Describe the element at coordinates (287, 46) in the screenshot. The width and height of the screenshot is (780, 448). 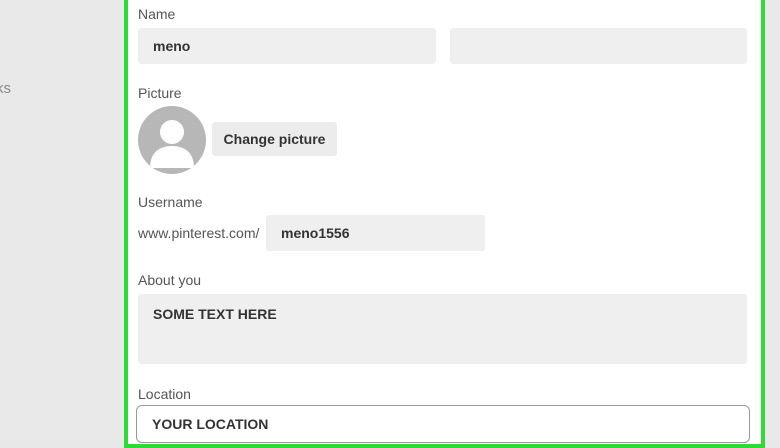
I see `first-name-input: meno` at that location.